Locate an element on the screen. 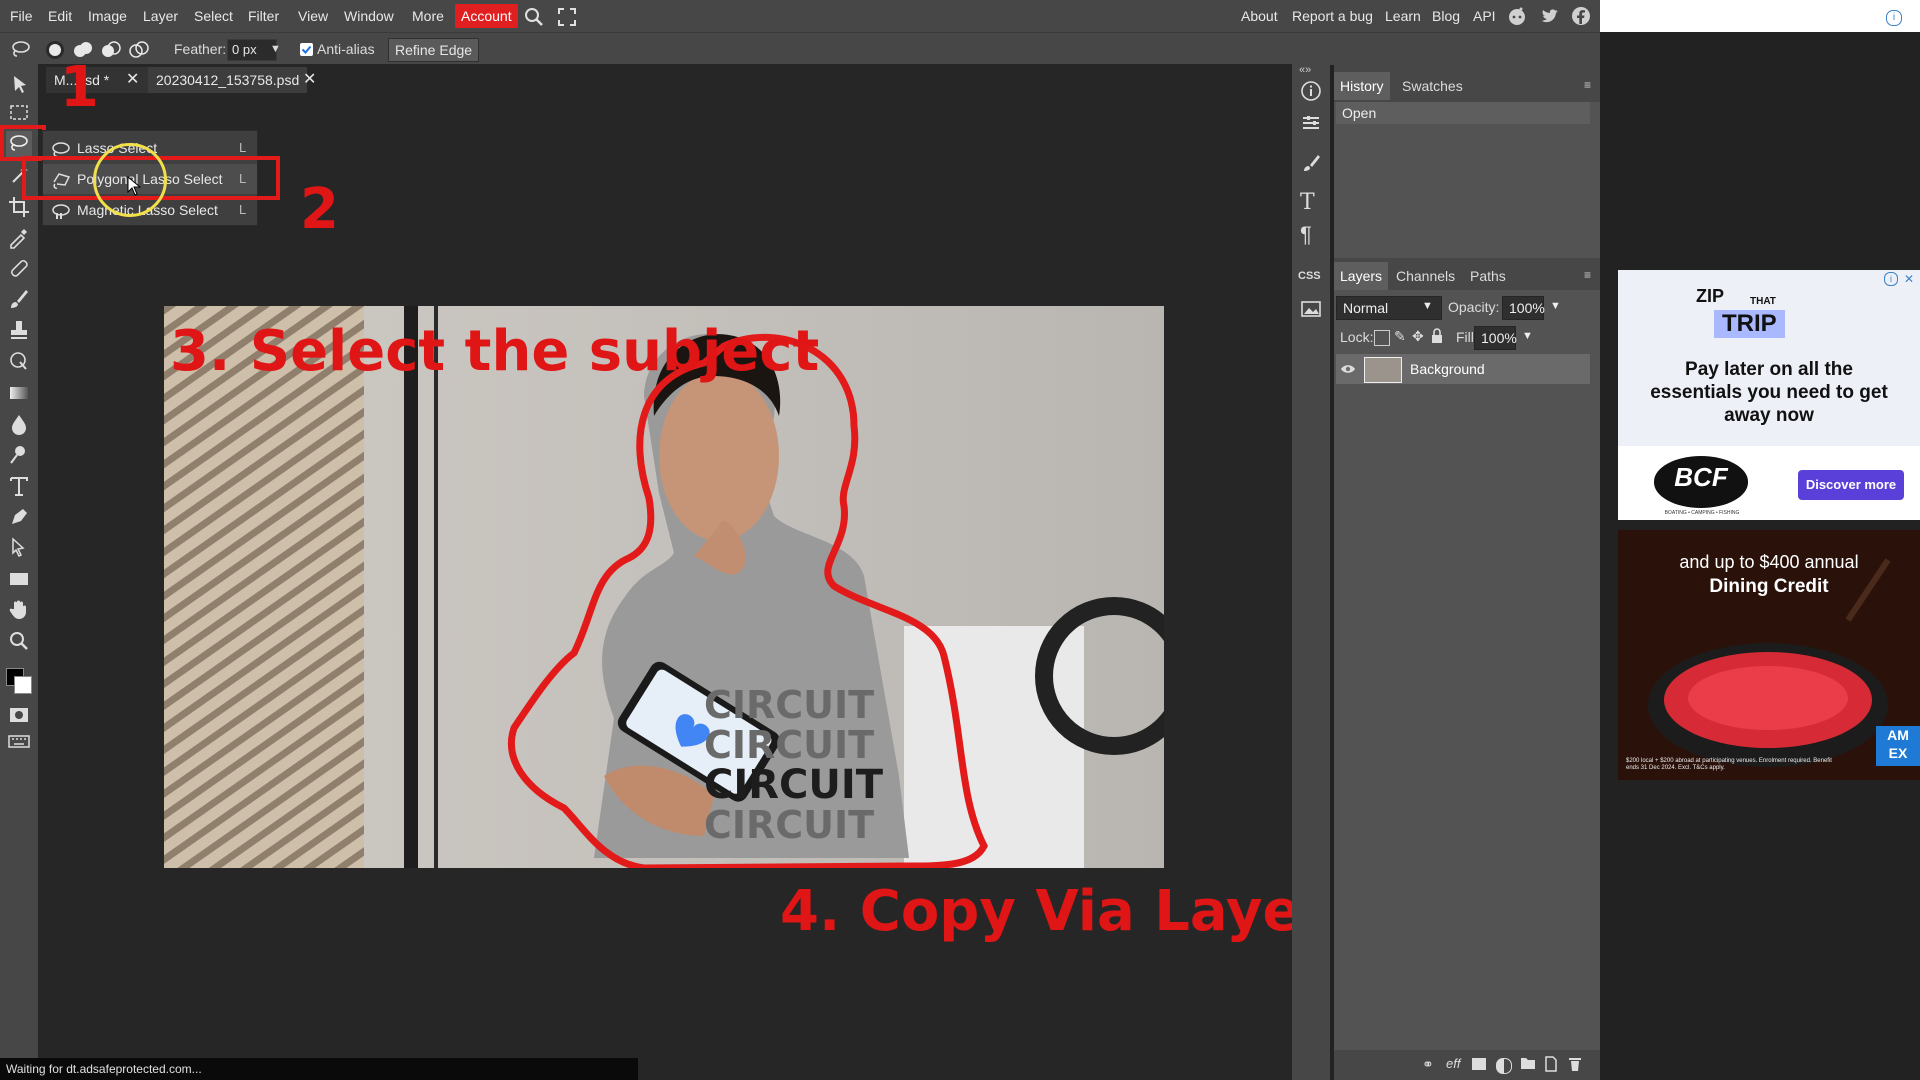  menu-edit: Edit is located at coordinates (60, 16).